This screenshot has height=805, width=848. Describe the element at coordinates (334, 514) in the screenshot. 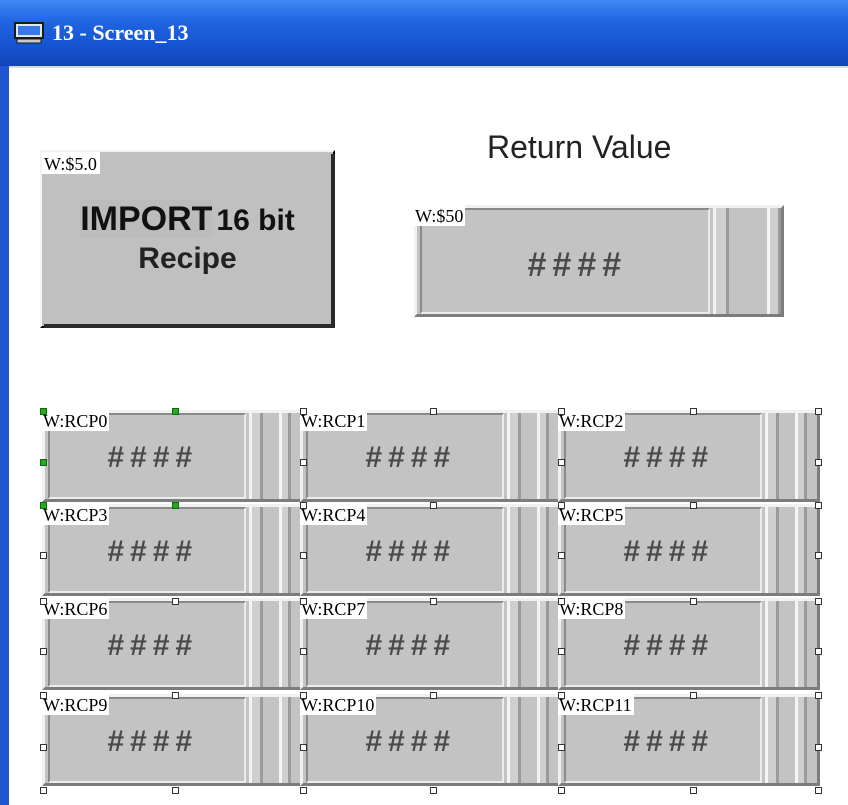

I see `recipe-address-tag: W:RCP4` at that location.